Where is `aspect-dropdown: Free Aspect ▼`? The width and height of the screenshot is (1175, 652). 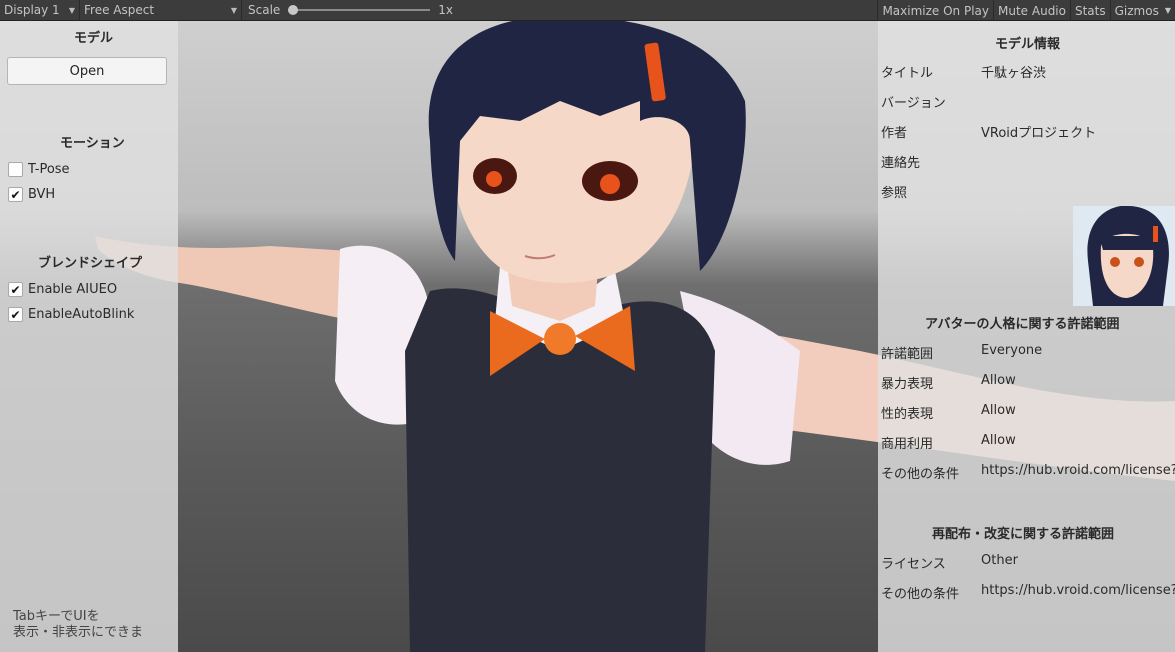 aspect-dropdown: Free Aspect ▼ is located at coordinates (161, 10).